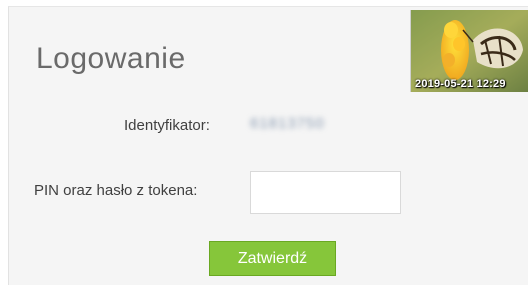 Image resolution: width=528 pixels, height=285 pixels. What do you see at coordinates (116, 190) in the screenshot?
I see `pin-label: PIN oraz hasło z tokena:` at bounding box center [116, 190].